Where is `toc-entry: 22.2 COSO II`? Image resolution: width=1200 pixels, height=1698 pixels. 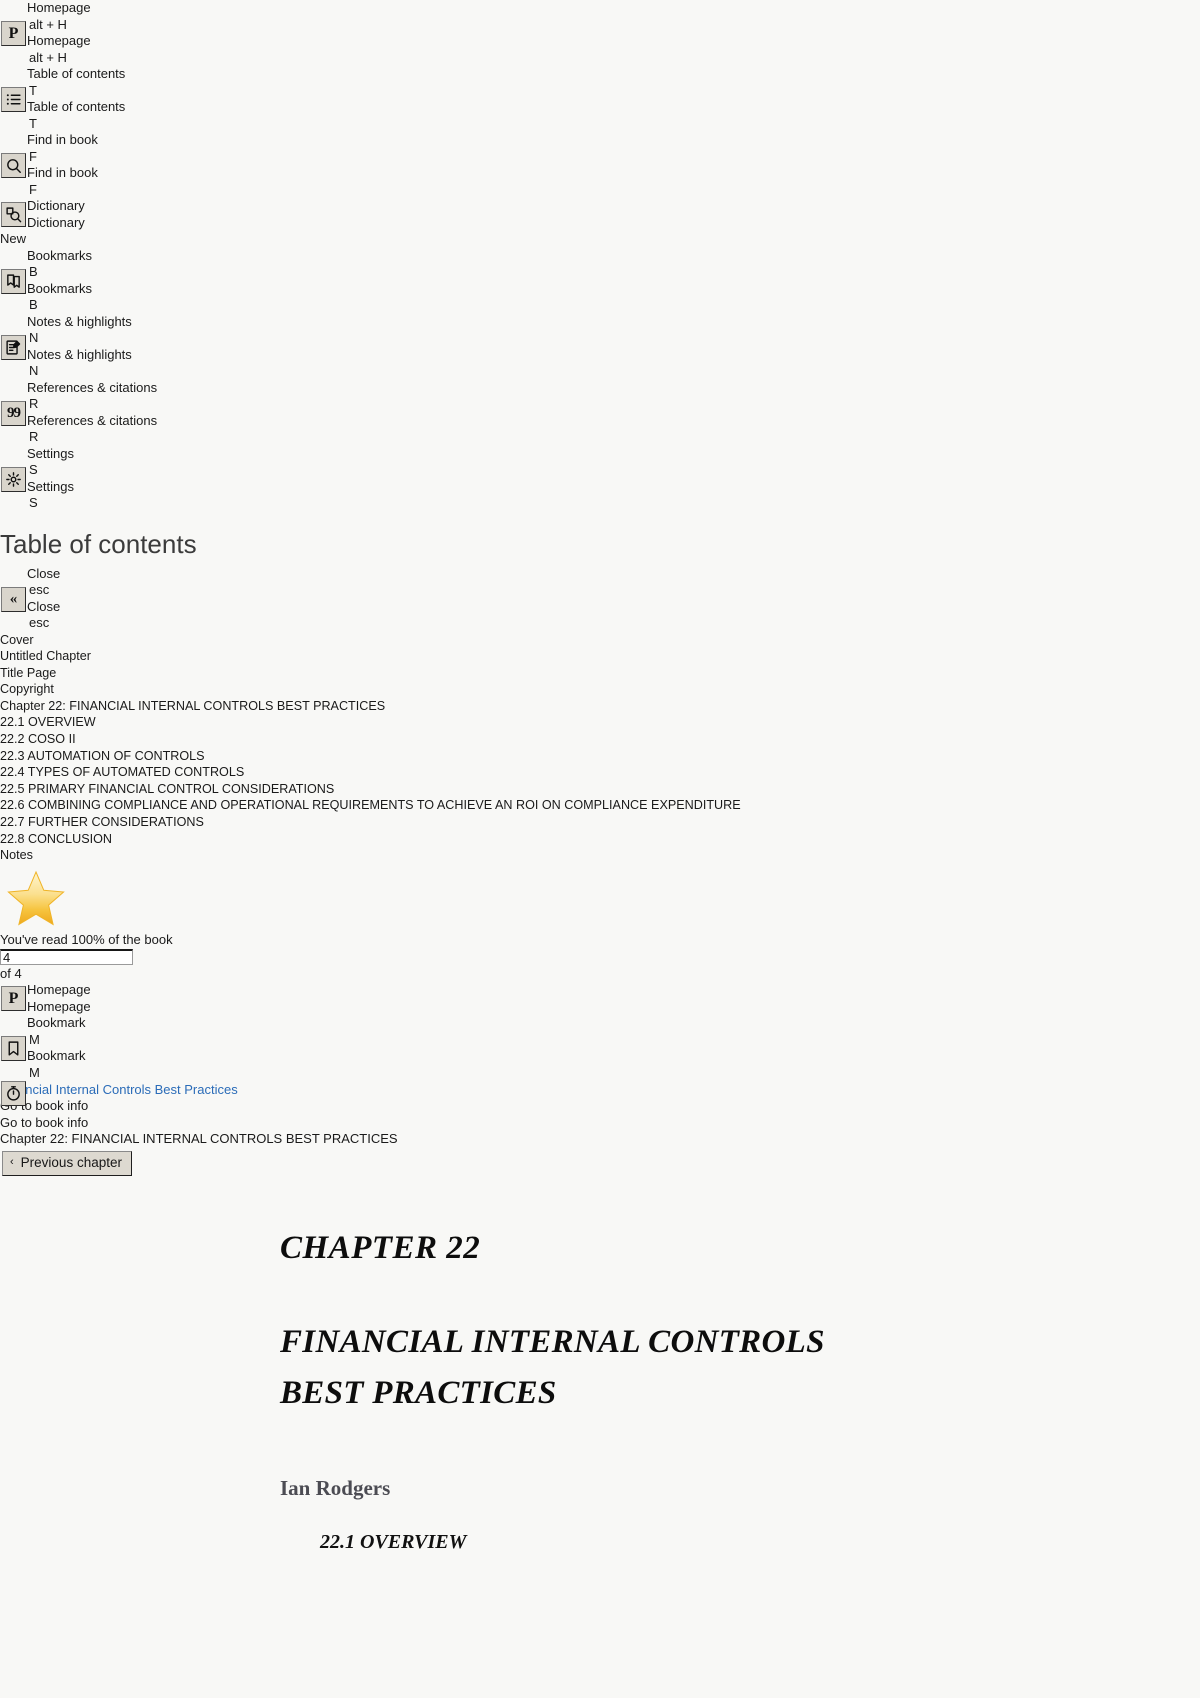 toc-entry: 22.2 COSO II is located at coordinates (600, 739).